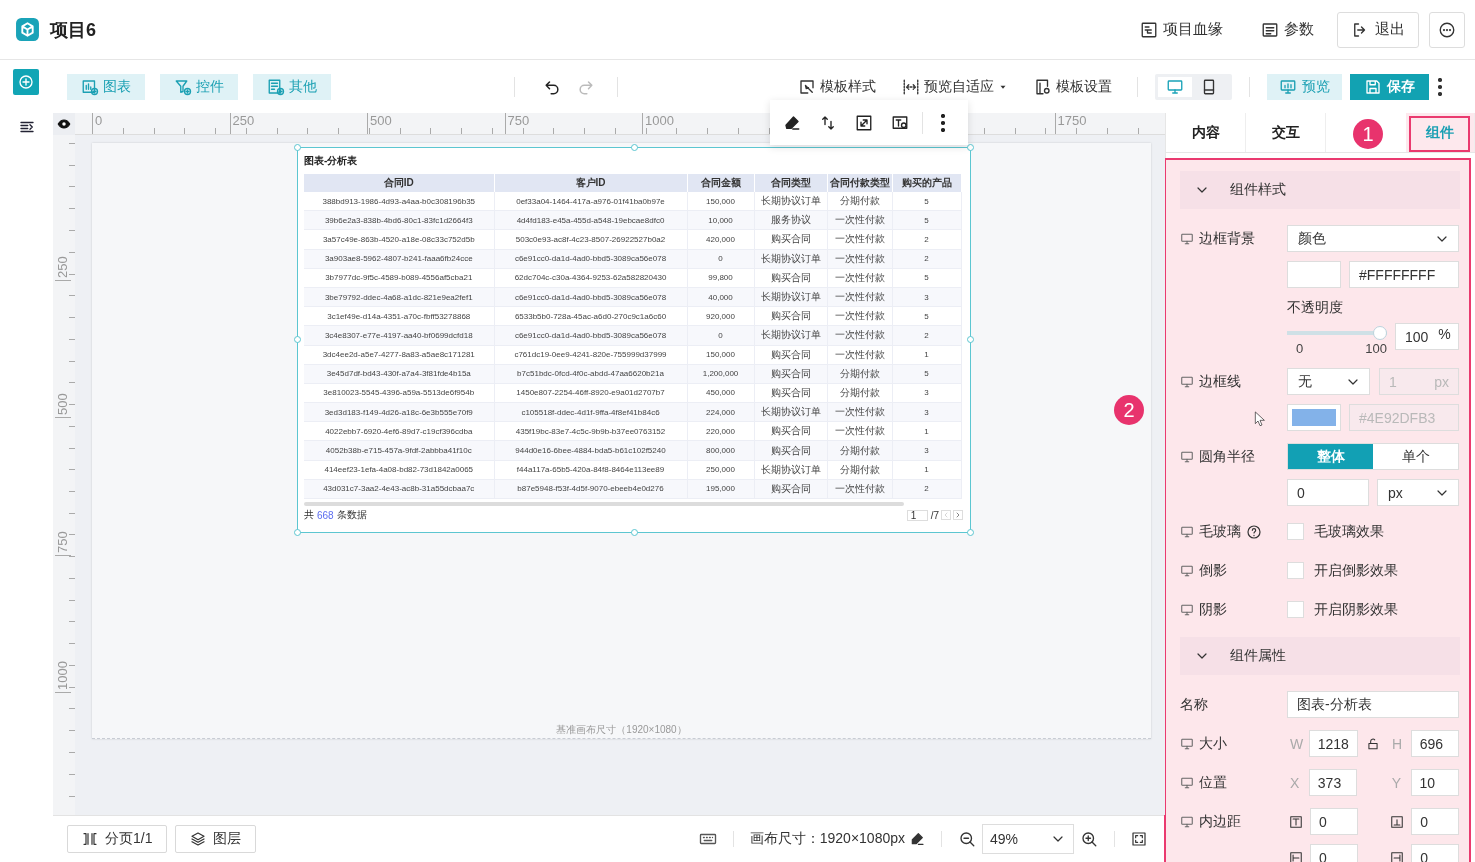 Image resolution: width=1475 pixels, height=862 pixels. What do you see at coordinates (1434, 743) in the screenshot?
I see `input-field: 696` at bounding box center [1434, 743].